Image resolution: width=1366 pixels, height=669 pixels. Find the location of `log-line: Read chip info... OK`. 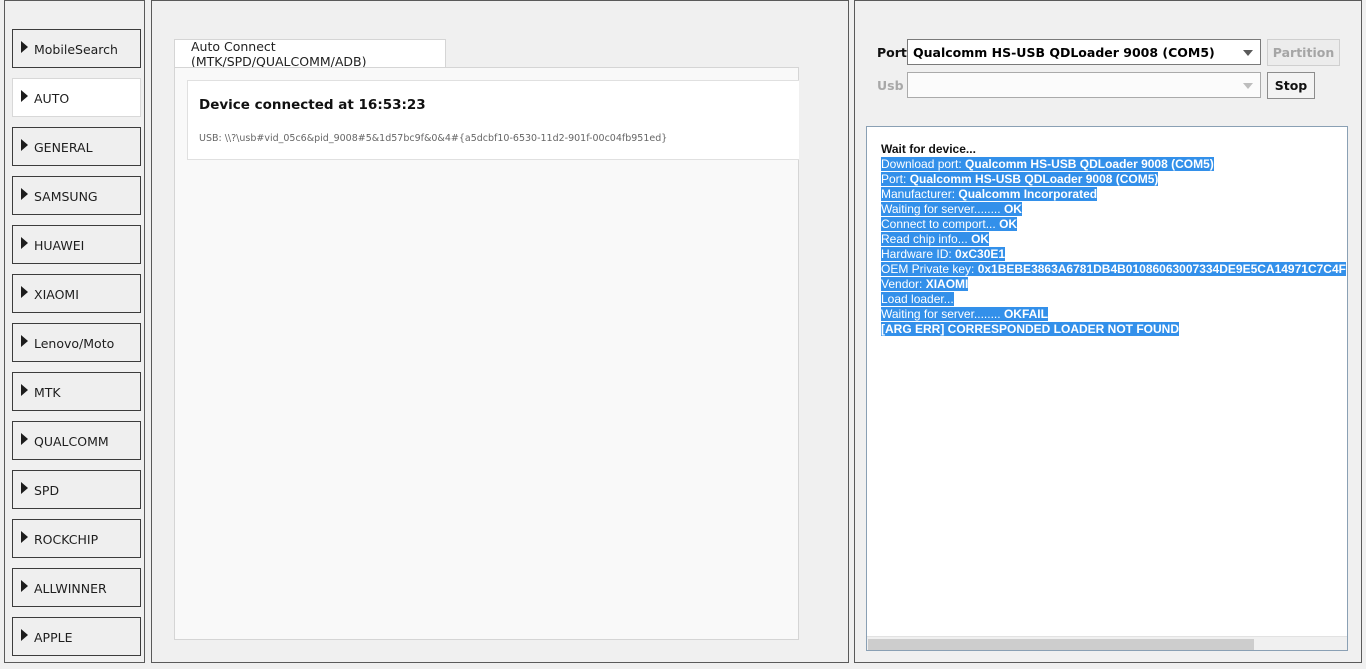

log-line: Read chip info... OK is located at coordinates (1114, 239).